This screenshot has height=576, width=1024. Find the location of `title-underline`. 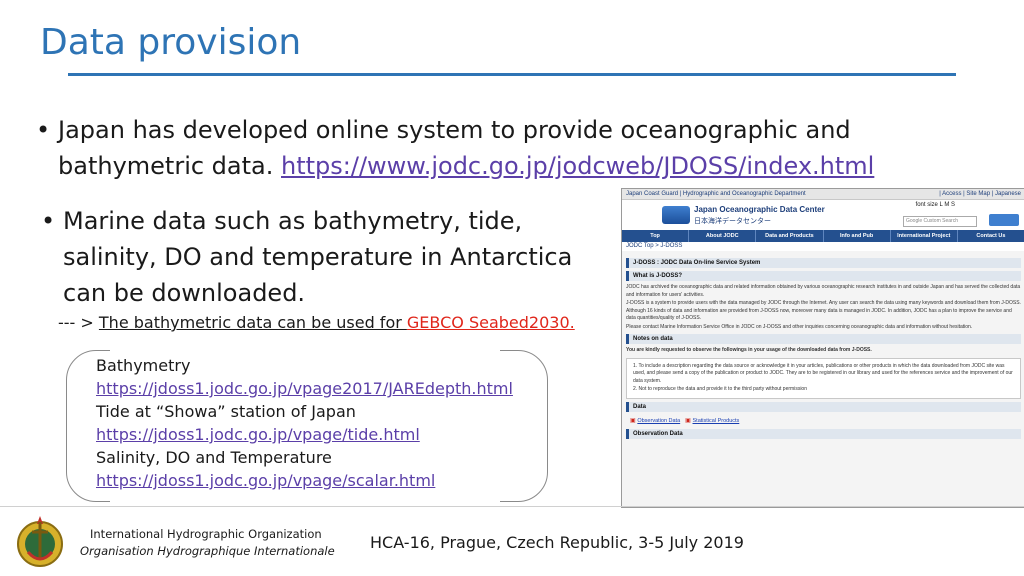

title-underline is located at coordinates (512, 74).